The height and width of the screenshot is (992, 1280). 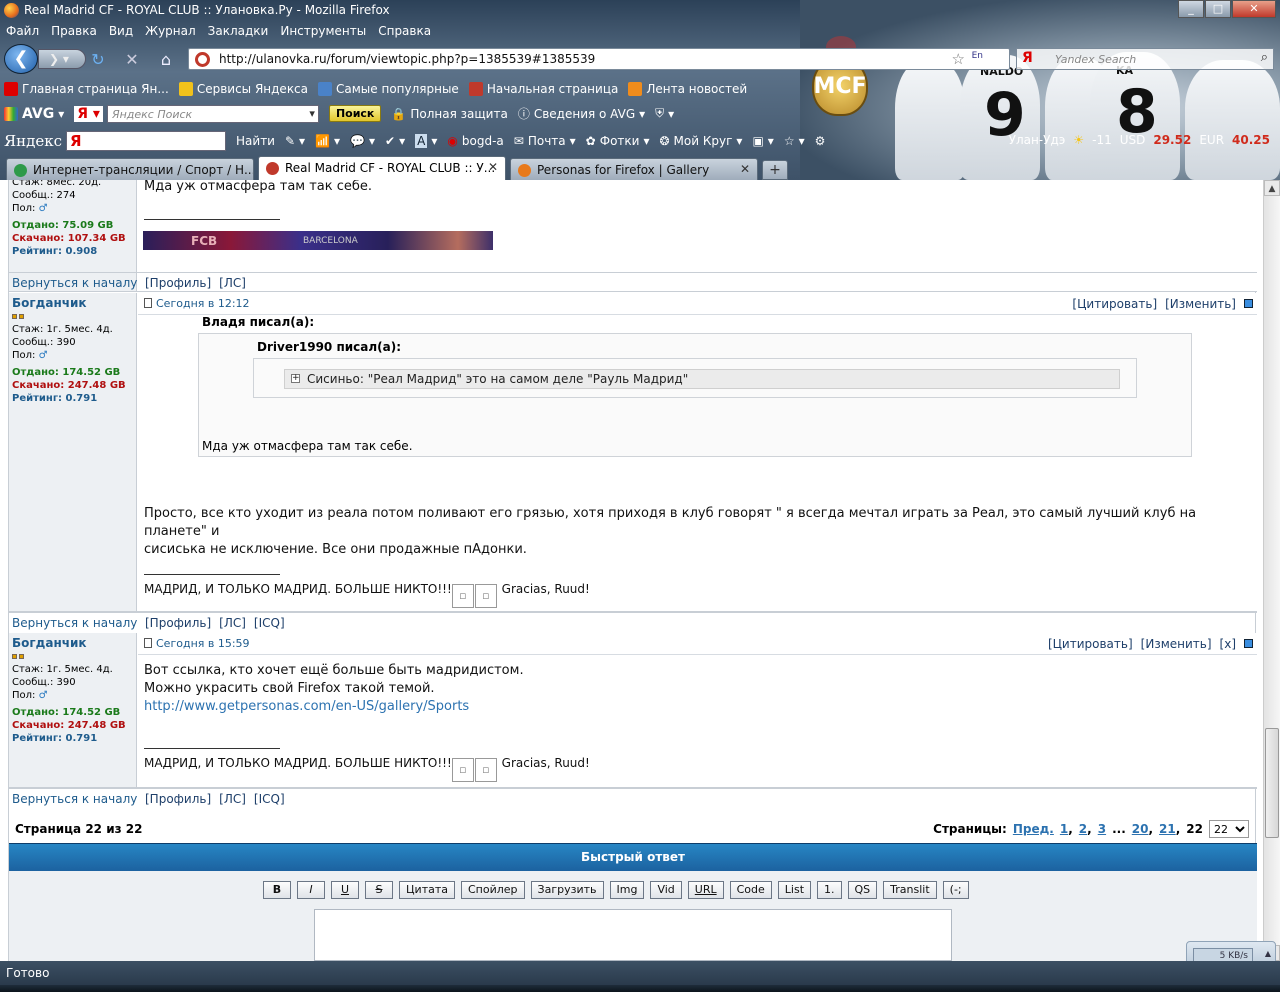 I want to click on yandex-user: ◉ bogd-a, so click(x=476, y=141).